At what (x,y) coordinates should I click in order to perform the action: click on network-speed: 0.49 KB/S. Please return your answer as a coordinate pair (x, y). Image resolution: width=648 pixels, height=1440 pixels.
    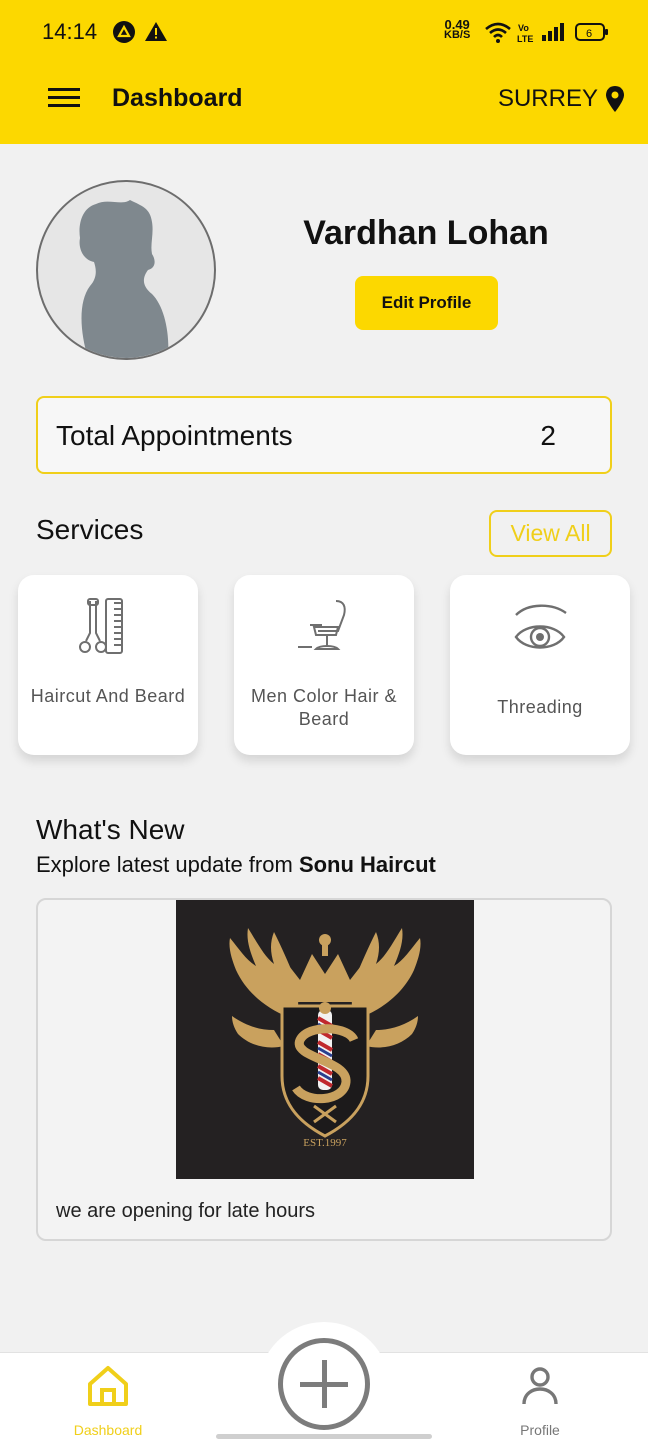
    Looking at the image, I should click on (457, 29).